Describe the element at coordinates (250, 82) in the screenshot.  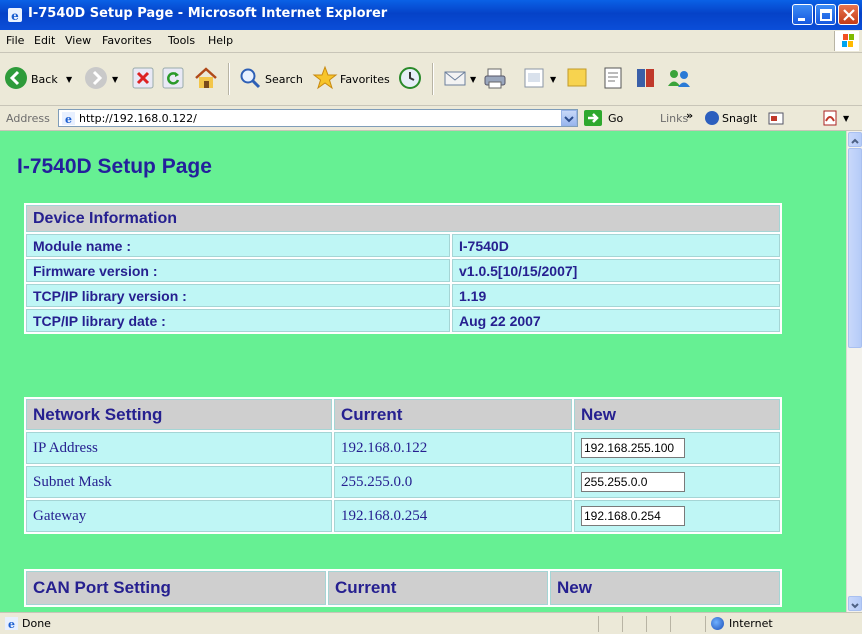
I see `search-icon` at that location.